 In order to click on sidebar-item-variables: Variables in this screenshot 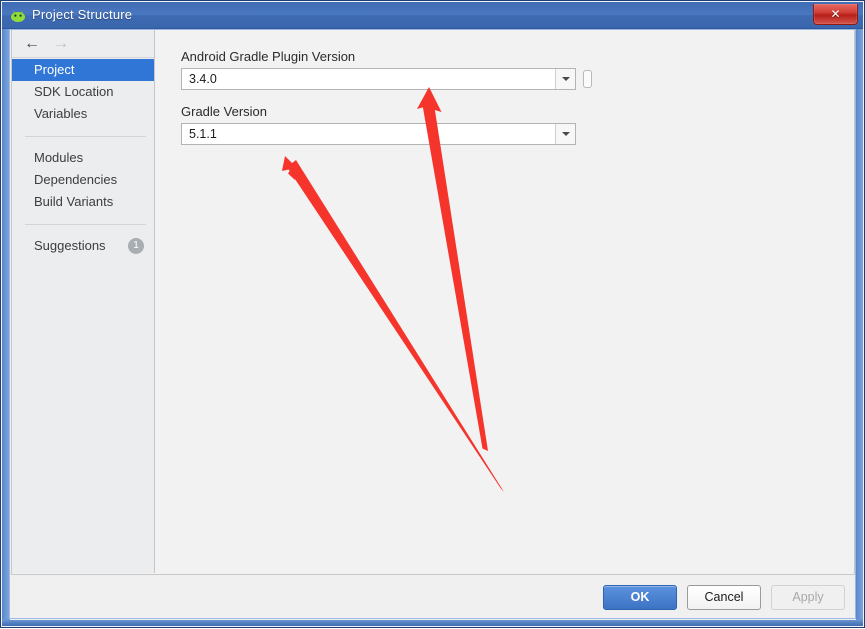, I will do `click(83, 114)`.